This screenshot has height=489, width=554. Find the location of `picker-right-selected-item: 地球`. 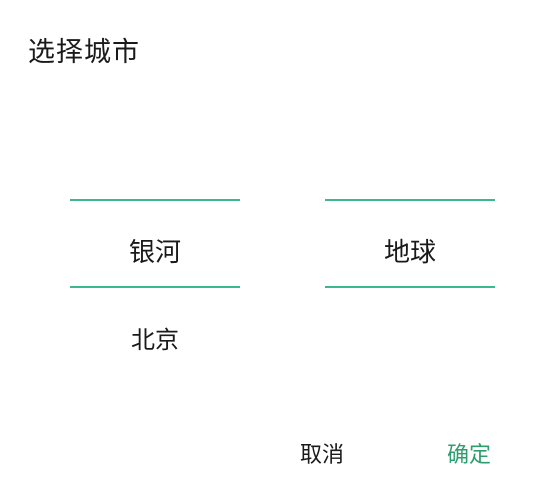

picker-right-selected-item: 地球 is located at coordinates (410, 250).